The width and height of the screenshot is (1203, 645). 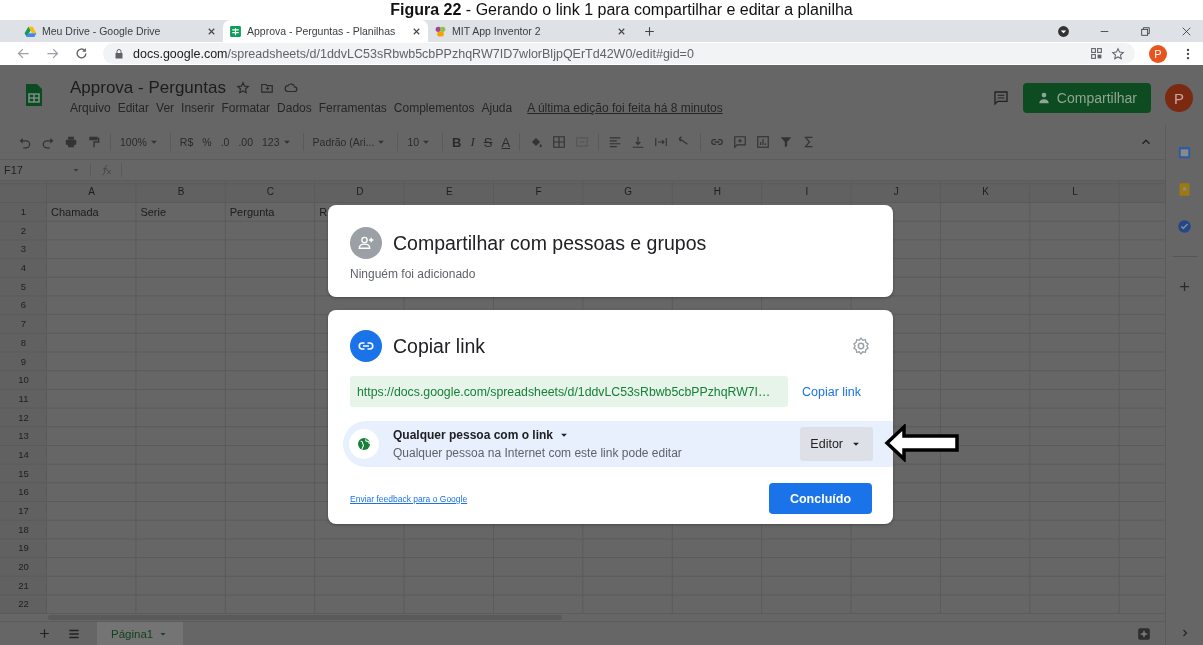 I want to click on add-sheet-icon, so click(x=44, y=633).